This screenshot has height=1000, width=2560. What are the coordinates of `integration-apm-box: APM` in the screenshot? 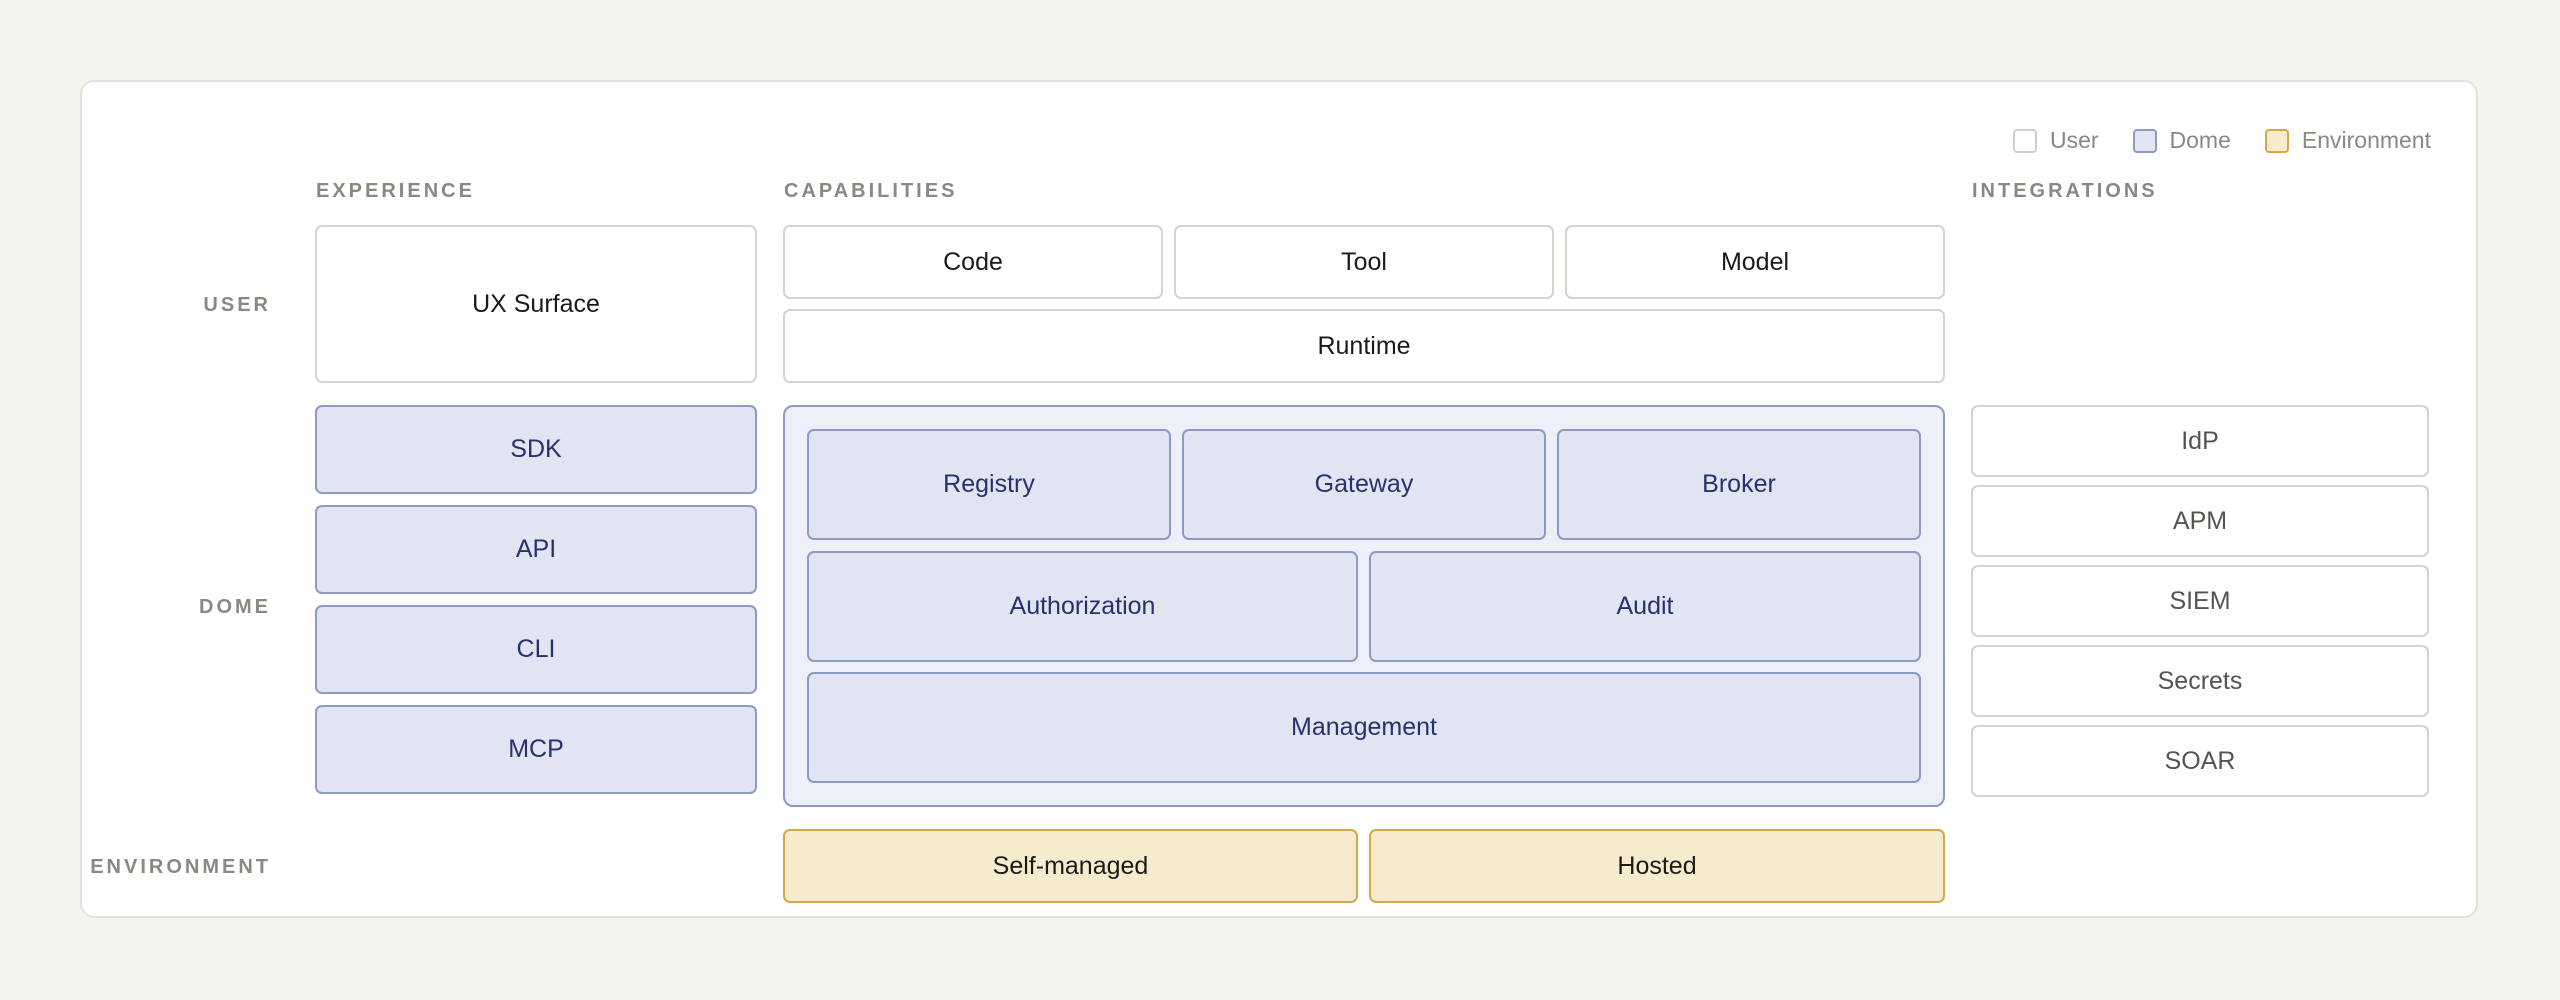 It's located at (2200, 521).